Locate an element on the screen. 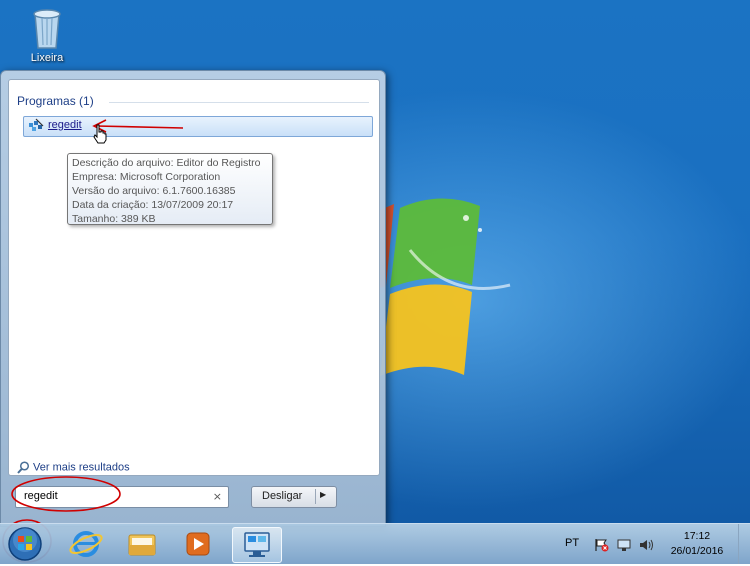  see-more-results-link: Ver mais resultados is located at coordinates (73, 467).